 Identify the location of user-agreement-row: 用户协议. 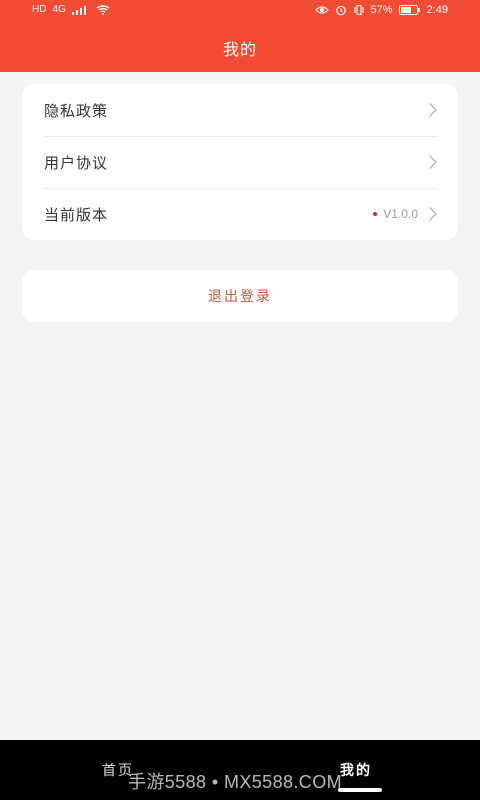
(240, 162).